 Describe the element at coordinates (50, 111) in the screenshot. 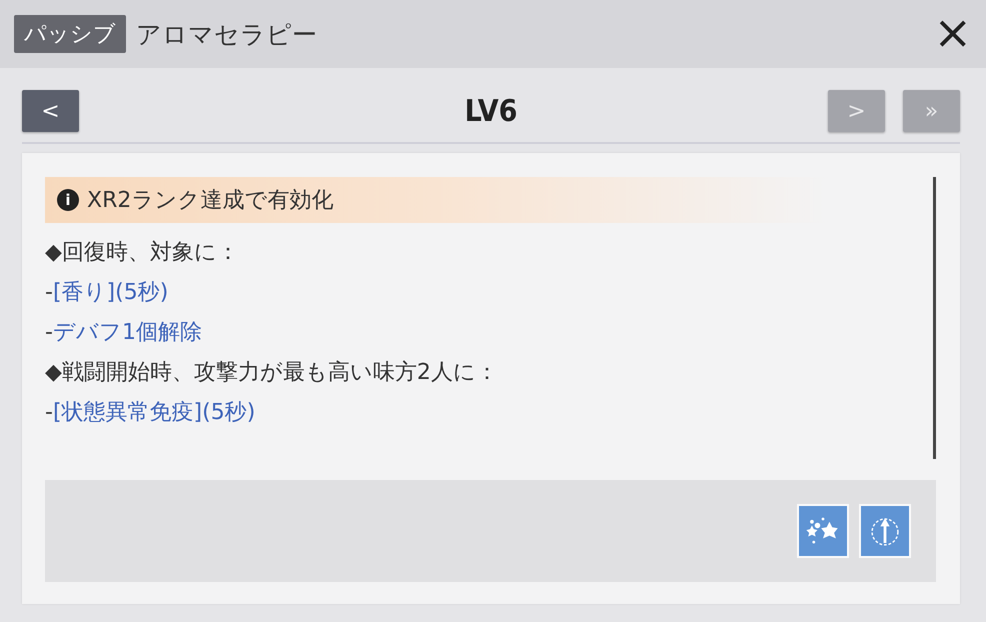

I see `previous-button: <` at that location.